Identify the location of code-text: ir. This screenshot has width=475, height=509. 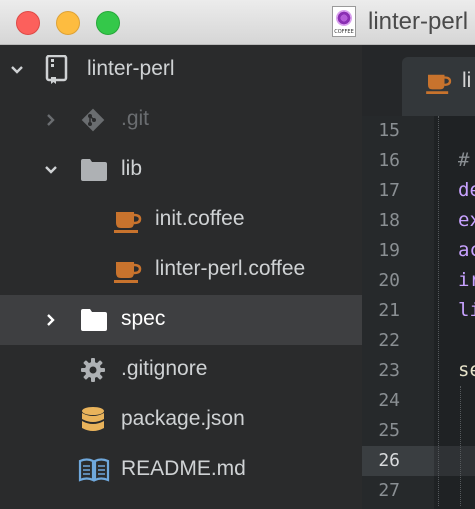
(466, 280).